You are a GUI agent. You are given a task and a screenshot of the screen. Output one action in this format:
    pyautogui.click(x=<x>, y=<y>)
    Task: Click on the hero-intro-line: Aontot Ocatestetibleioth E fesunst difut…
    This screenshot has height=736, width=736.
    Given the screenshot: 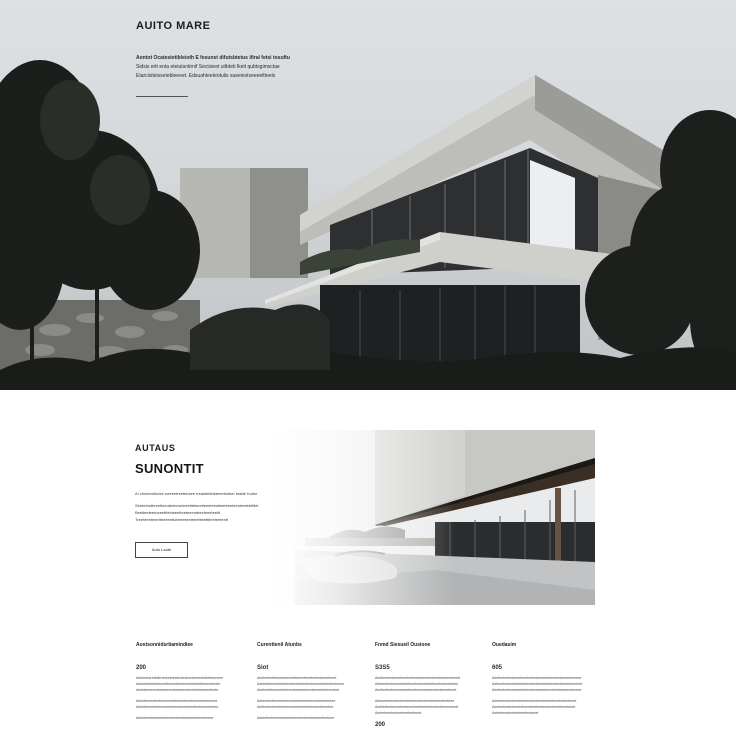 What is the action you would take?
    pyautogui.click(x=213, y=58)
    